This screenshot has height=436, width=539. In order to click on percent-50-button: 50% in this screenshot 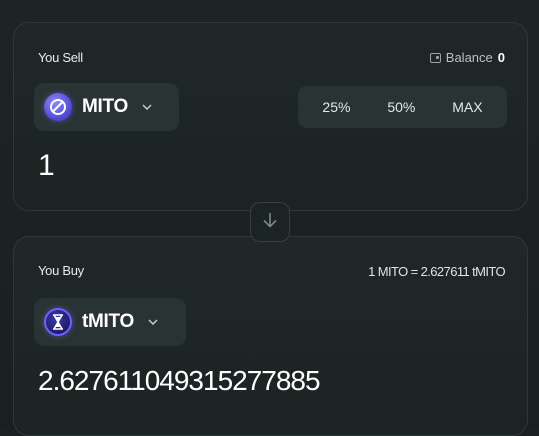, I will do `click(401, 107)`.